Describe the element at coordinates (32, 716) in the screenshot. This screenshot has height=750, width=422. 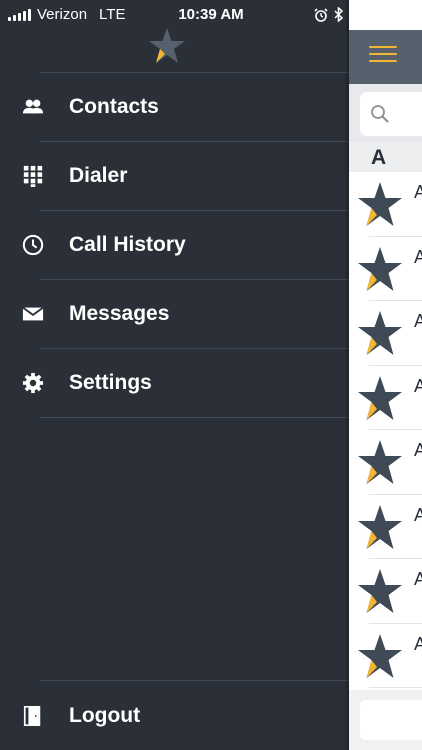
I see `logout-door-icon` at that location.